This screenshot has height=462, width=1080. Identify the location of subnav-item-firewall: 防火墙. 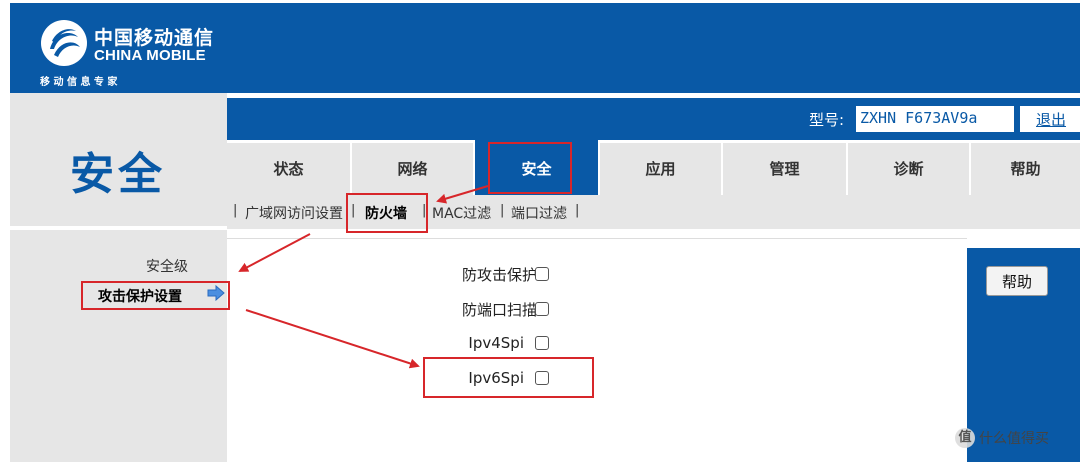
(386, 213).